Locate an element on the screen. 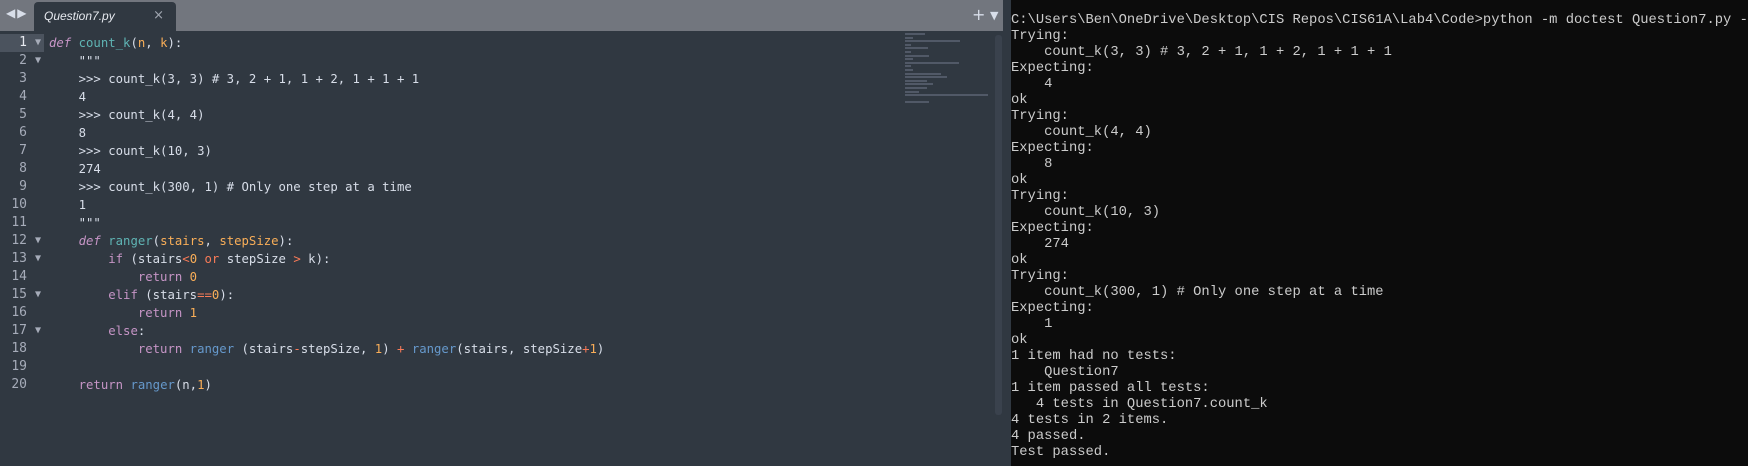 The image size is (1748, 466). code-token-fn: ranger is located at coordinates (130, 241).